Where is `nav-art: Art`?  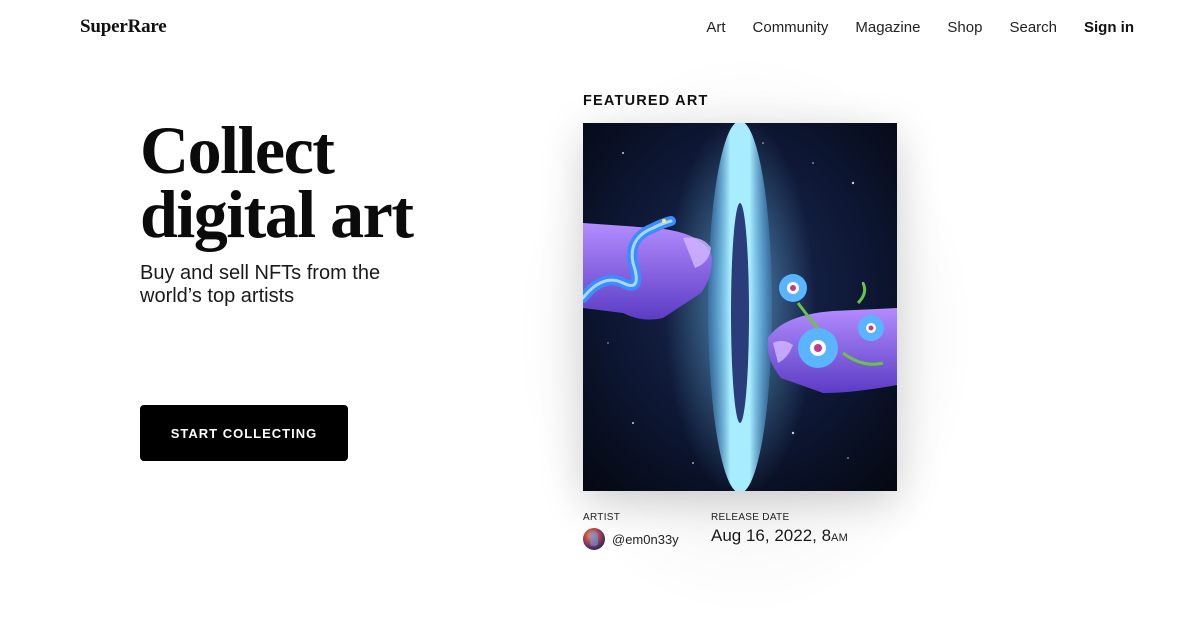 nav-art: Art is located at coordinates (715, 28).